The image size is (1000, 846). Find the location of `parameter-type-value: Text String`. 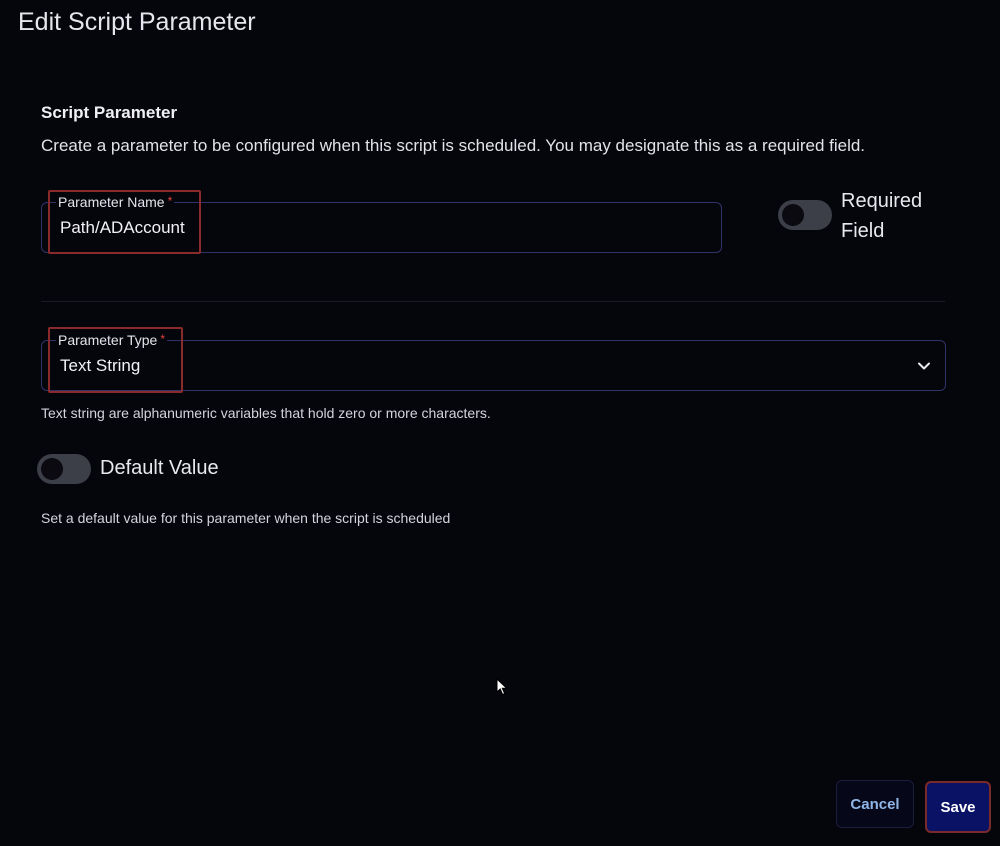

parameter-type-value: Text String is located at coordinates (100, 365).